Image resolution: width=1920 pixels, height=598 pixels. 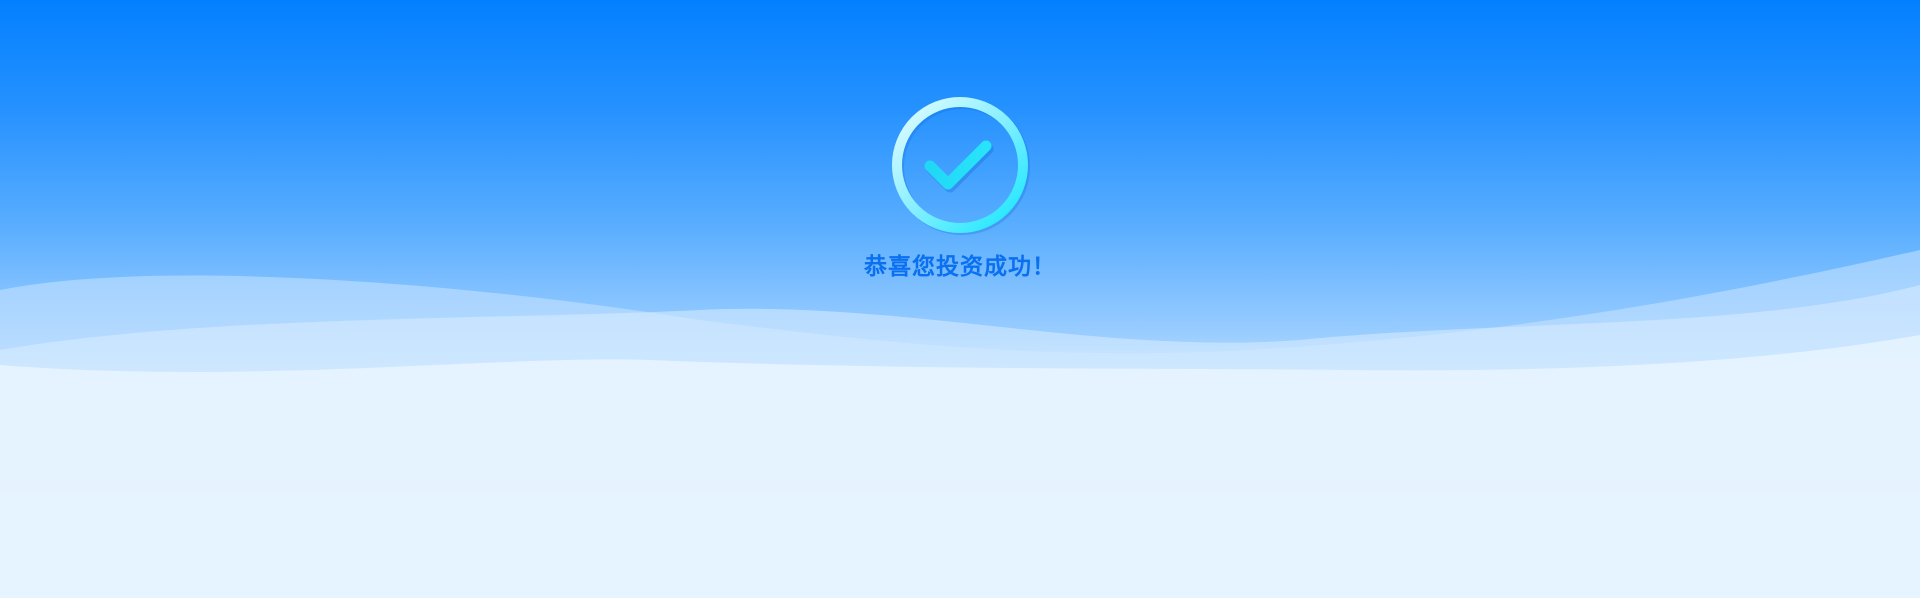 What do you see at coordinates (961, 166) in the screenshot?
I see `check-circle-icon` at bounding box center [961, 166].